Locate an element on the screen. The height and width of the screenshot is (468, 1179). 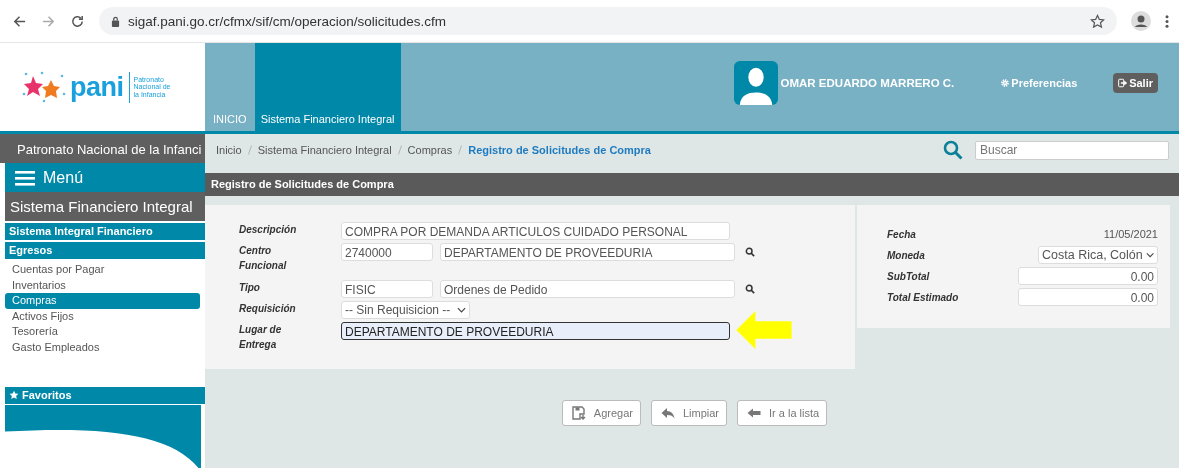
stars-logo-icon is located at coordinates (44, 87).